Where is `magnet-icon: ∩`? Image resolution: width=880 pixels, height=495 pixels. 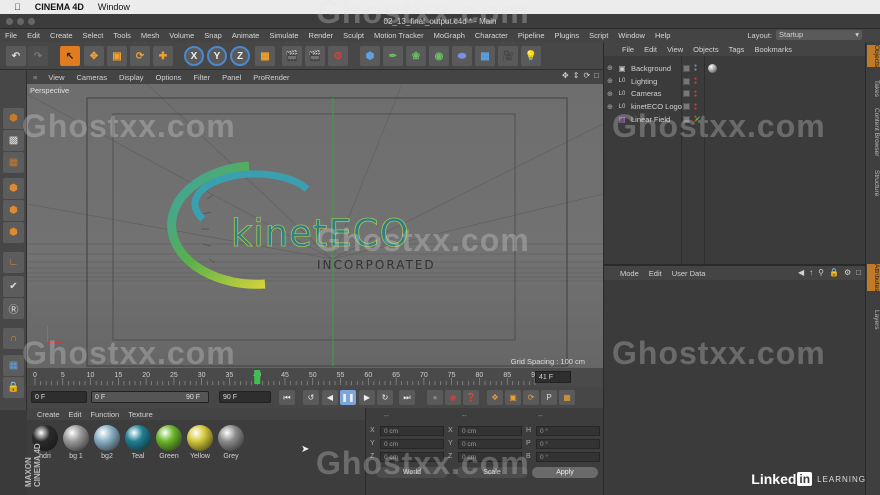 magnet-icon: ∩ is located at coordinates (13, 338).